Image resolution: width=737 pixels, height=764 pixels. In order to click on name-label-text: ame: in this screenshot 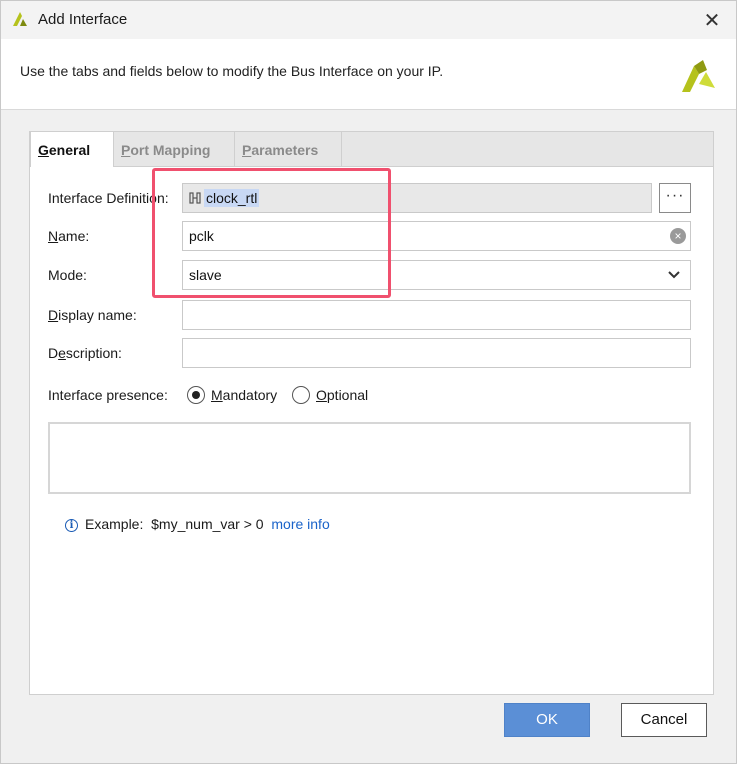, I will do `click(74, 236)`.